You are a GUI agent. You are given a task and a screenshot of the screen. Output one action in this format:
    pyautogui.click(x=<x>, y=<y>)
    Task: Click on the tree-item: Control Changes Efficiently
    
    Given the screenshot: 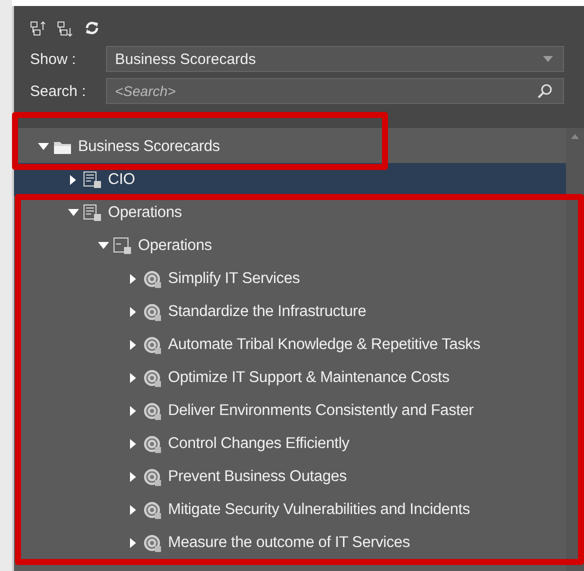 What is the action you would take?
    pyautogui.click(x=259, y=443)
    